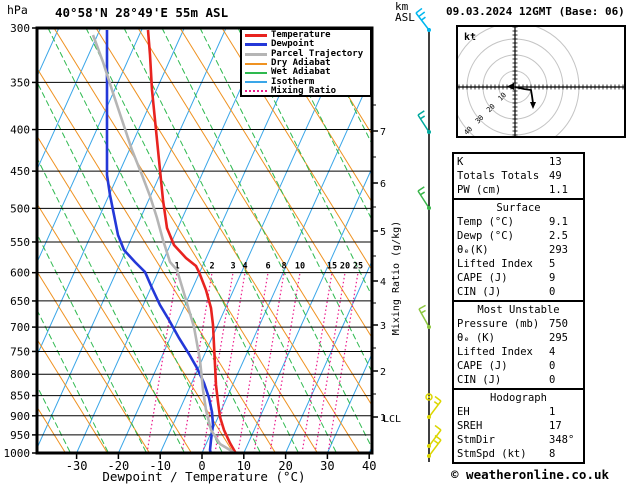  I want to click on table-title: Most Unstable, so click(518, 310).